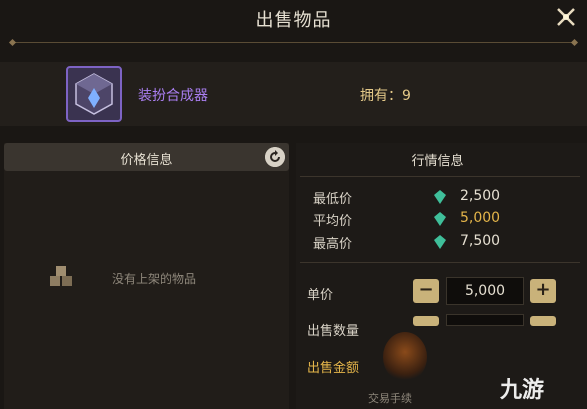 The height and width of the screenshot is (409, 587). What do you see at coordinates (405, 357) in the screenshot?
I see `confirm-sell-button` at bounding box center [405, 357].